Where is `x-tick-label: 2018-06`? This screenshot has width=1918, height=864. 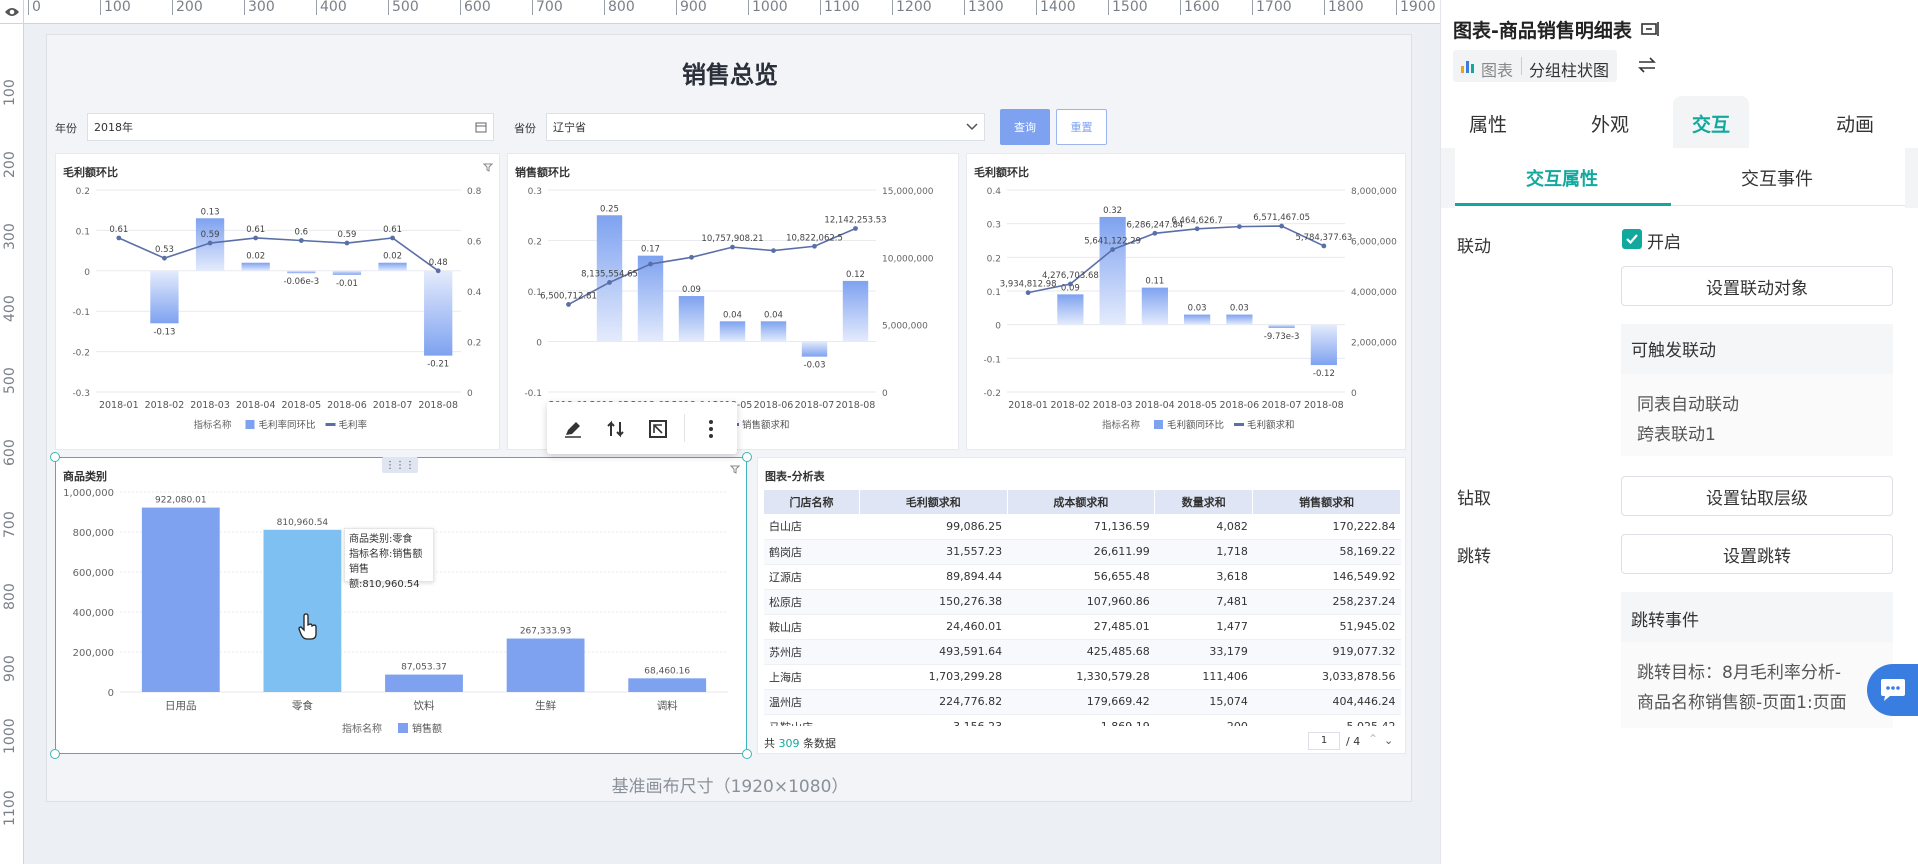
x-tick-label: 2018-06 is located at coordinates (347, 405).